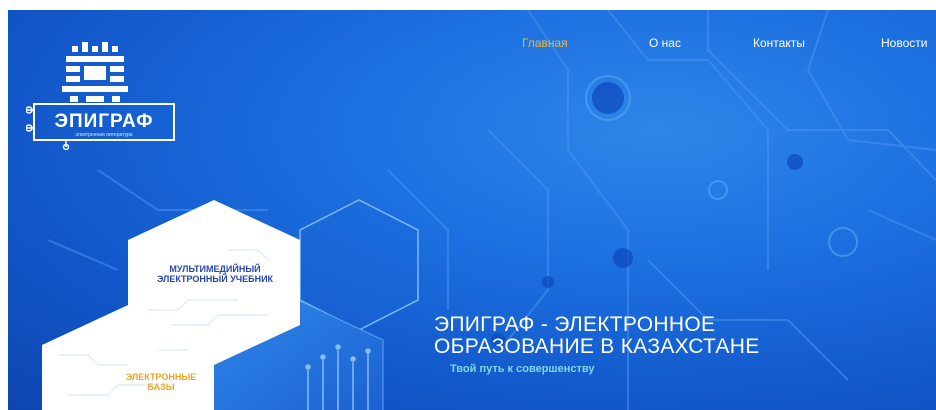  I want to click on tile-label-multimedia: МУЛЬТИМЕДИЙНЫЙ ЭЛЕКТРОННЫЙ УЧЕБНИК, so click(215, 274).